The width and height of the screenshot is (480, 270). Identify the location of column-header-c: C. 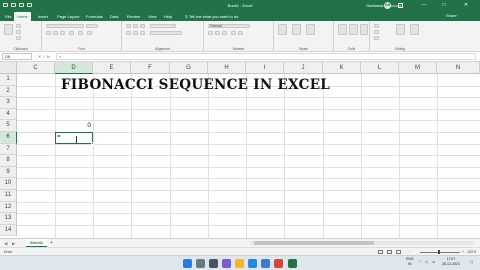
(36, 68).